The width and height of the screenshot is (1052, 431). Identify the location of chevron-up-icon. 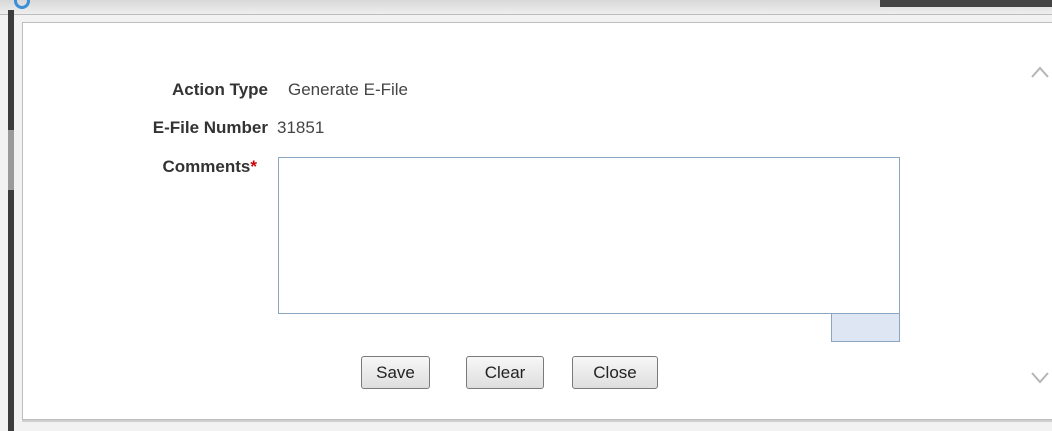
(1040, 73).